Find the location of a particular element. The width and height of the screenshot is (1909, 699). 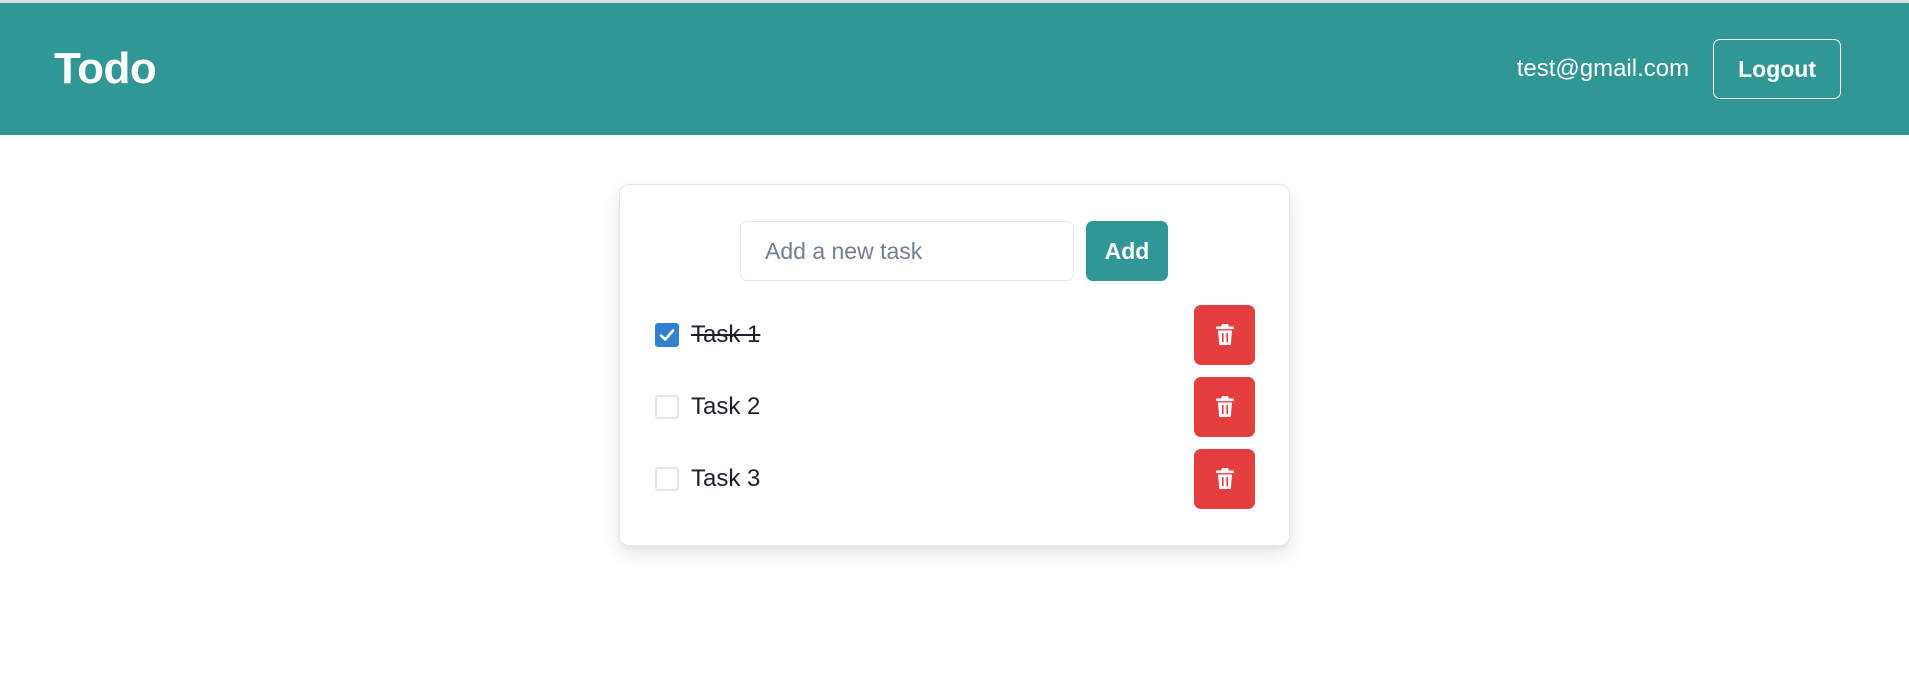

new-task-input is located at coordinates (907, 251).